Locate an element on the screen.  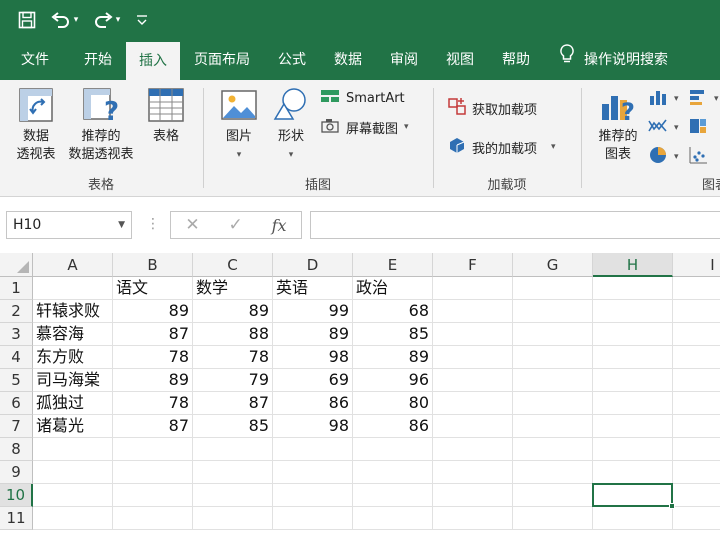
cell-a6: 孤独过 is located at coordinates (73, 403).